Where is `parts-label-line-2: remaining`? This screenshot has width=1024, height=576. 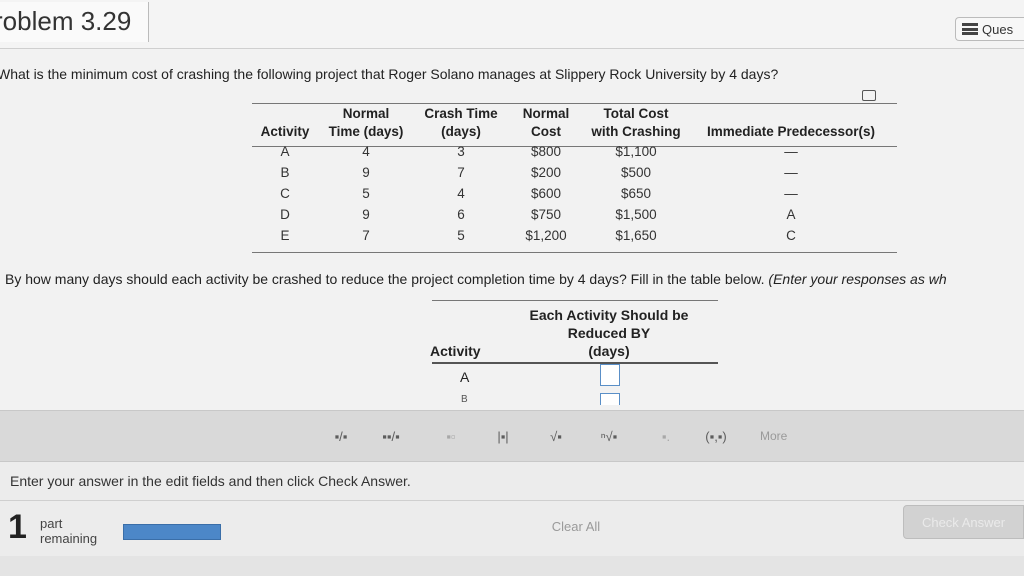 parts-label-line-2: remaining is located at coordinates (69, 538).